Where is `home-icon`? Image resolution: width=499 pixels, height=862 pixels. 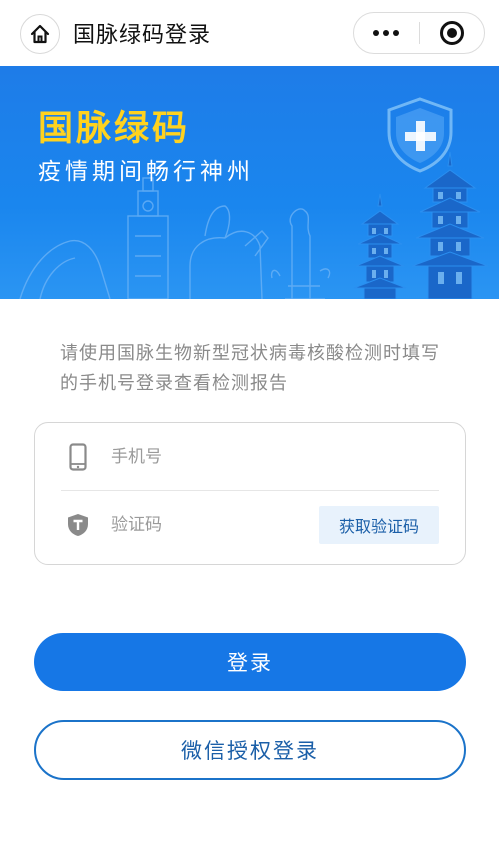
home-icon is located at coordinates (40, 34).